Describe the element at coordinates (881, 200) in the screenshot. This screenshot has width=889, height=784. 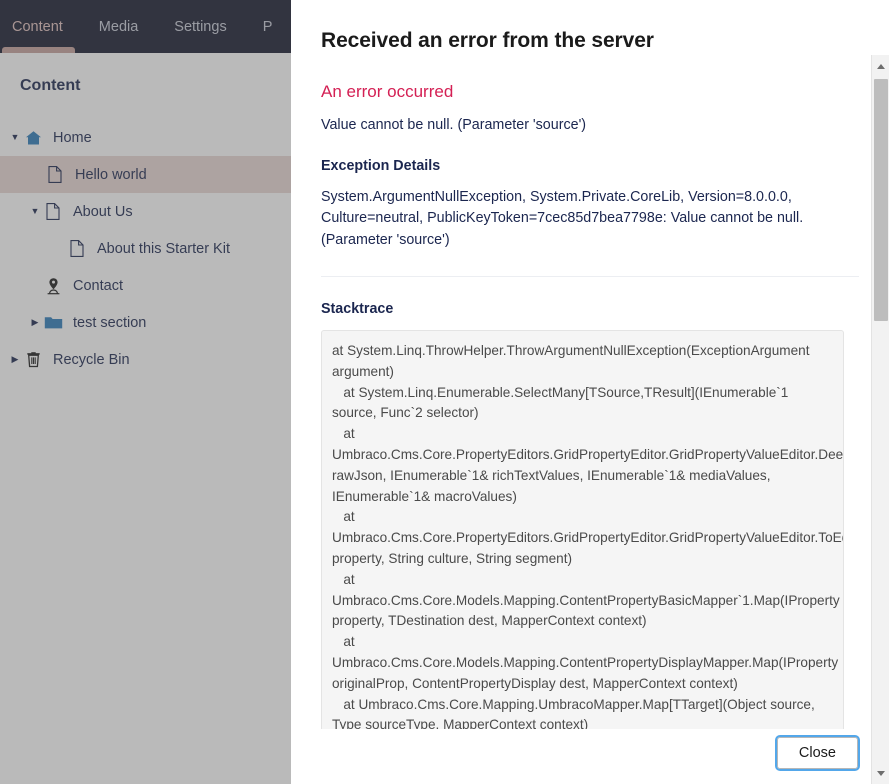
I see `scrollbar-thumb` at that location.